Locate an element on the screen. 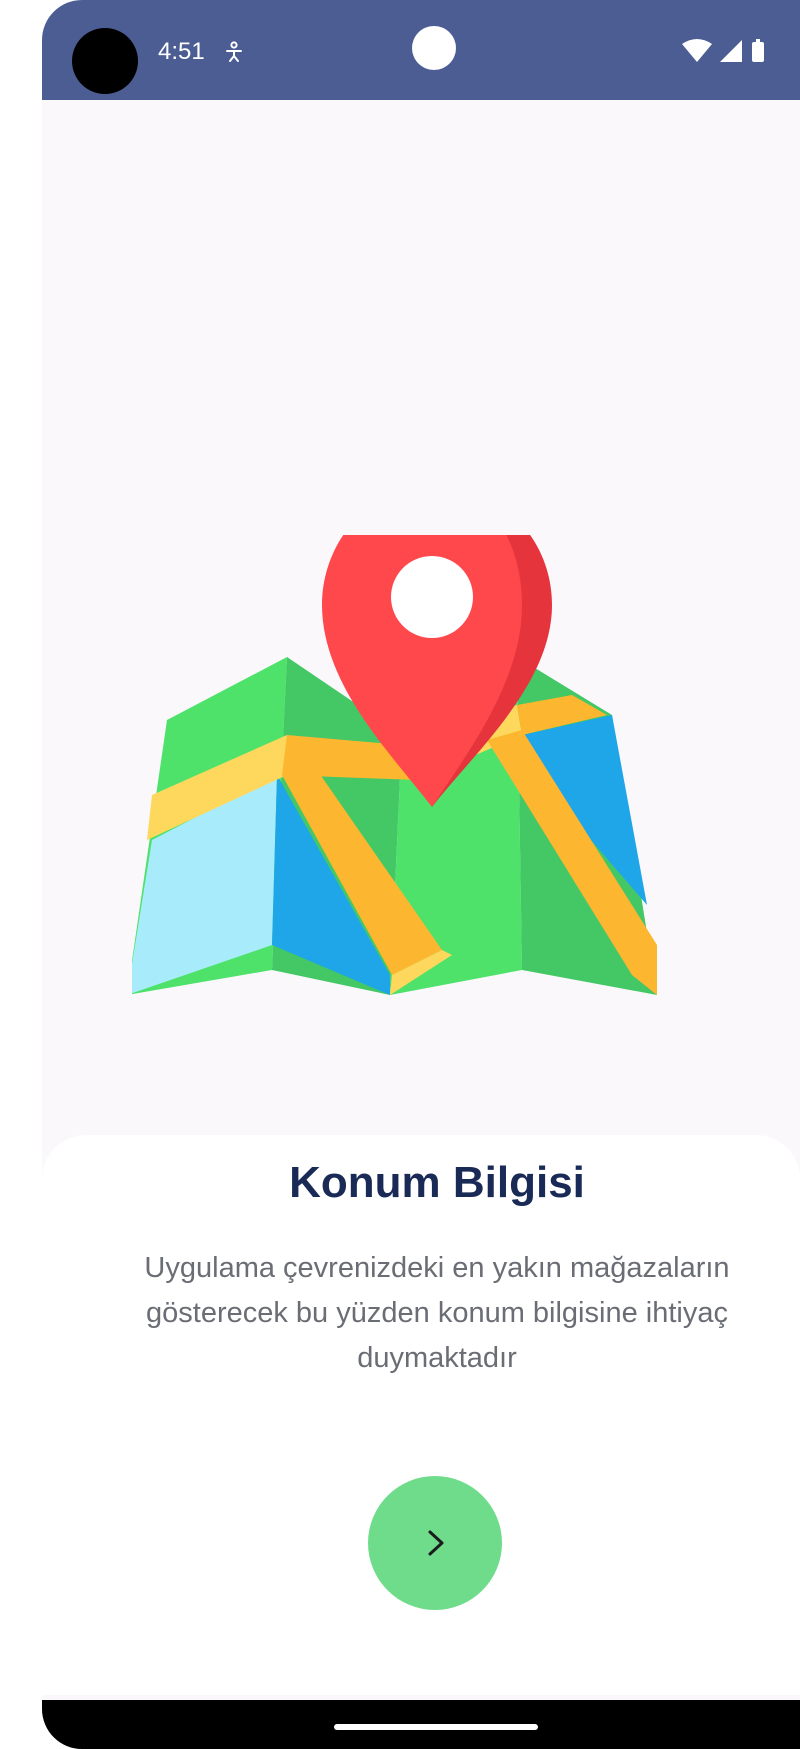  camera-cutout is located at coordinates (105, 61).